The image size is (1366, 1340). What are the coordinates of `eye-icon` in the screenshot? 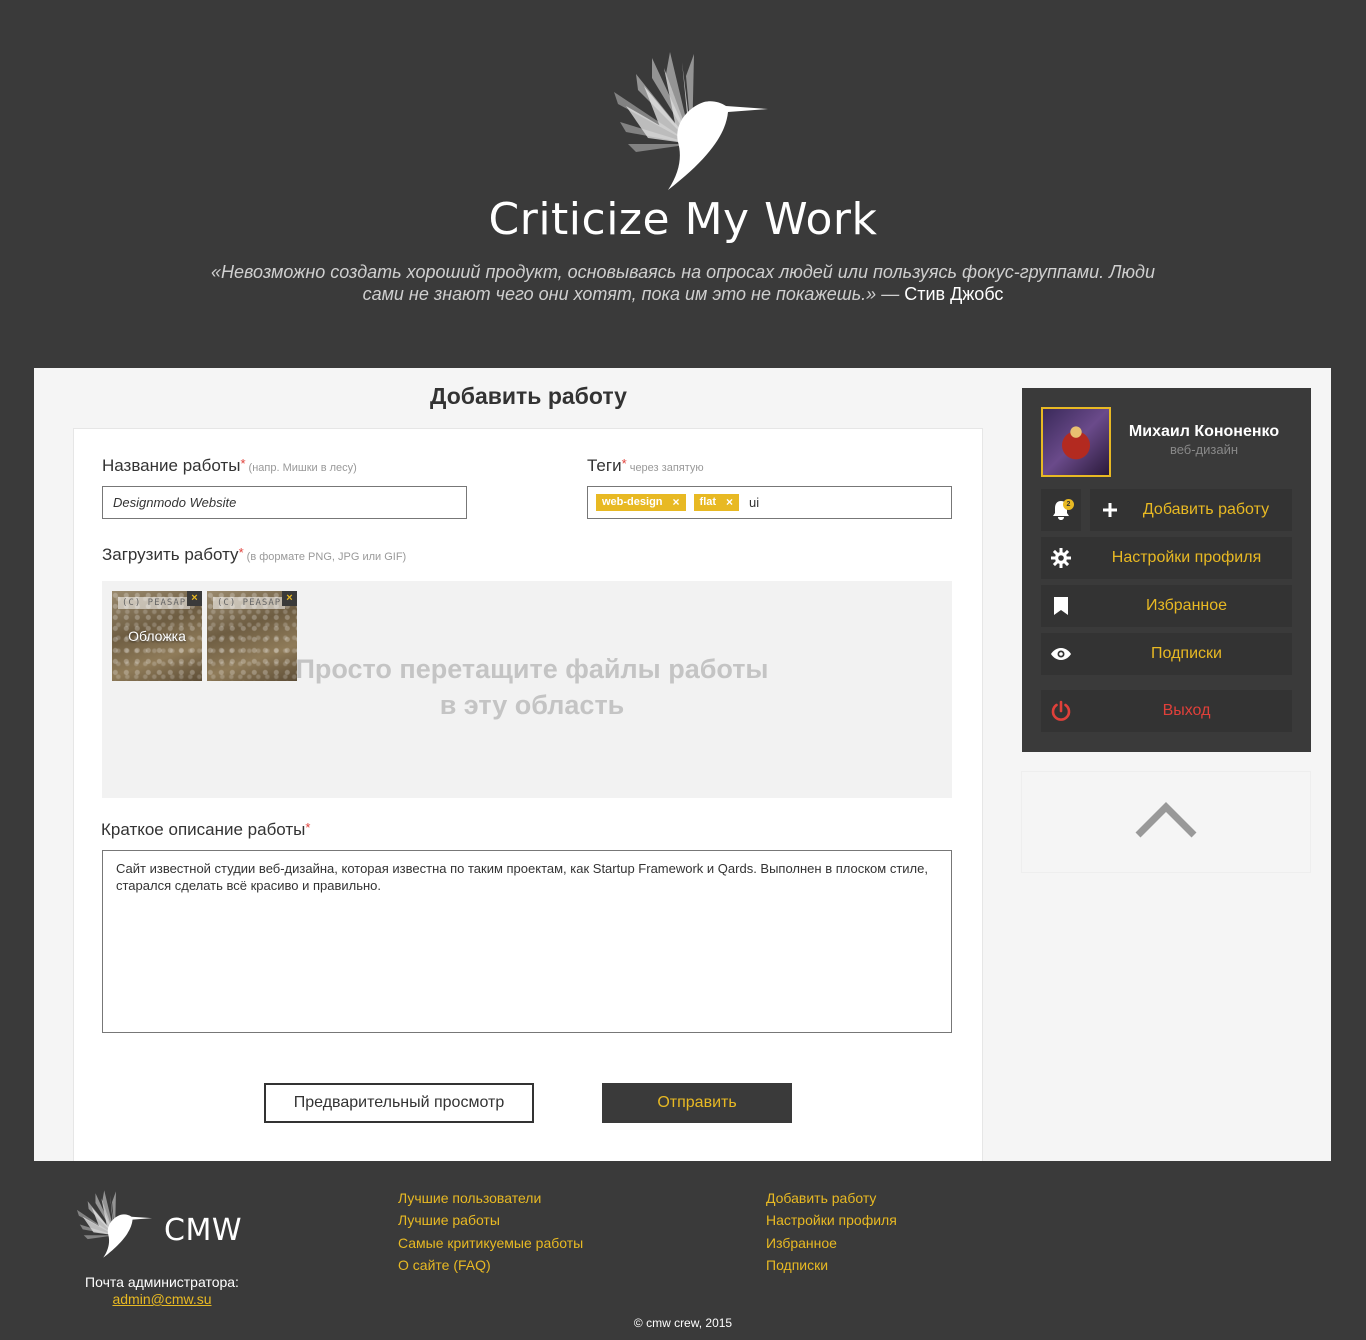 It's located at (1061, 654).